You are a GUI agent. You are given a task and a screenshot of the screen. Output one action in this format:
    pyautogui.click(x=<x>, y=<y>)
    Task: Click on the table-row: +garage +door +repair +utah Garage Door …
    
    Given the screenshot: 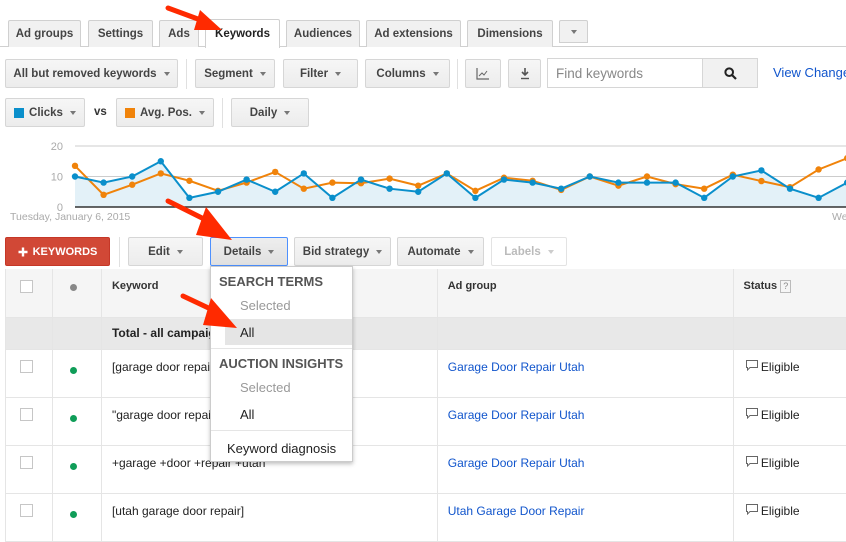 What is the action you would take?
    pyautogui.click(x=426, y=469)
    